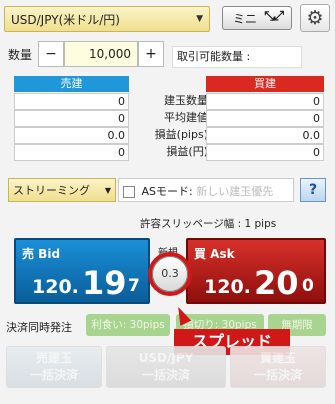 This screenshot has height=404, width=335. I want to click on row-label: 損益(円), so click(187, 151).